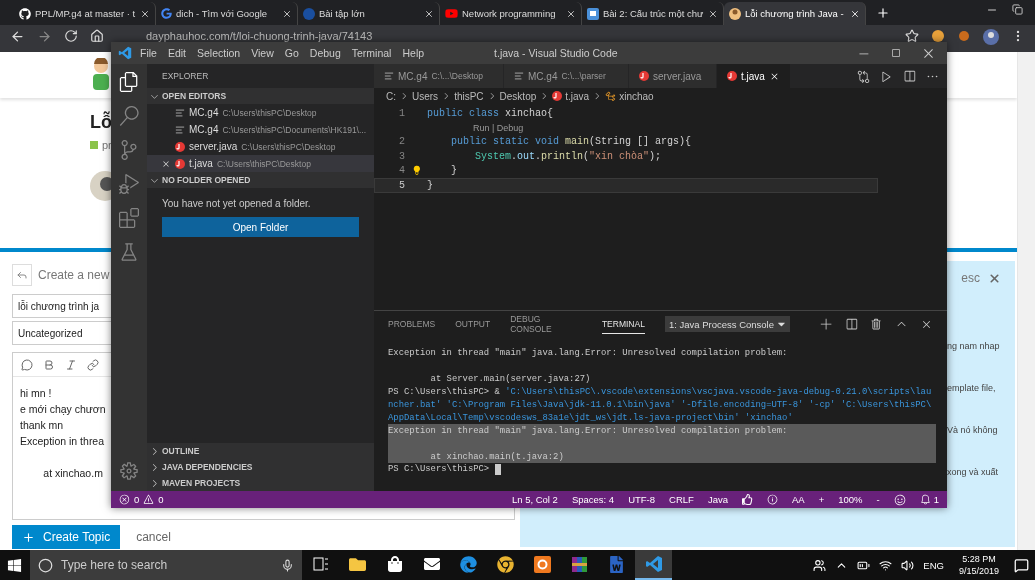 The width and height of the screenshot is (1035, 580). What do you see at coordinates (129, 471) in the screenshot?
I see `settings-icon` at bounding box center [129, 471].